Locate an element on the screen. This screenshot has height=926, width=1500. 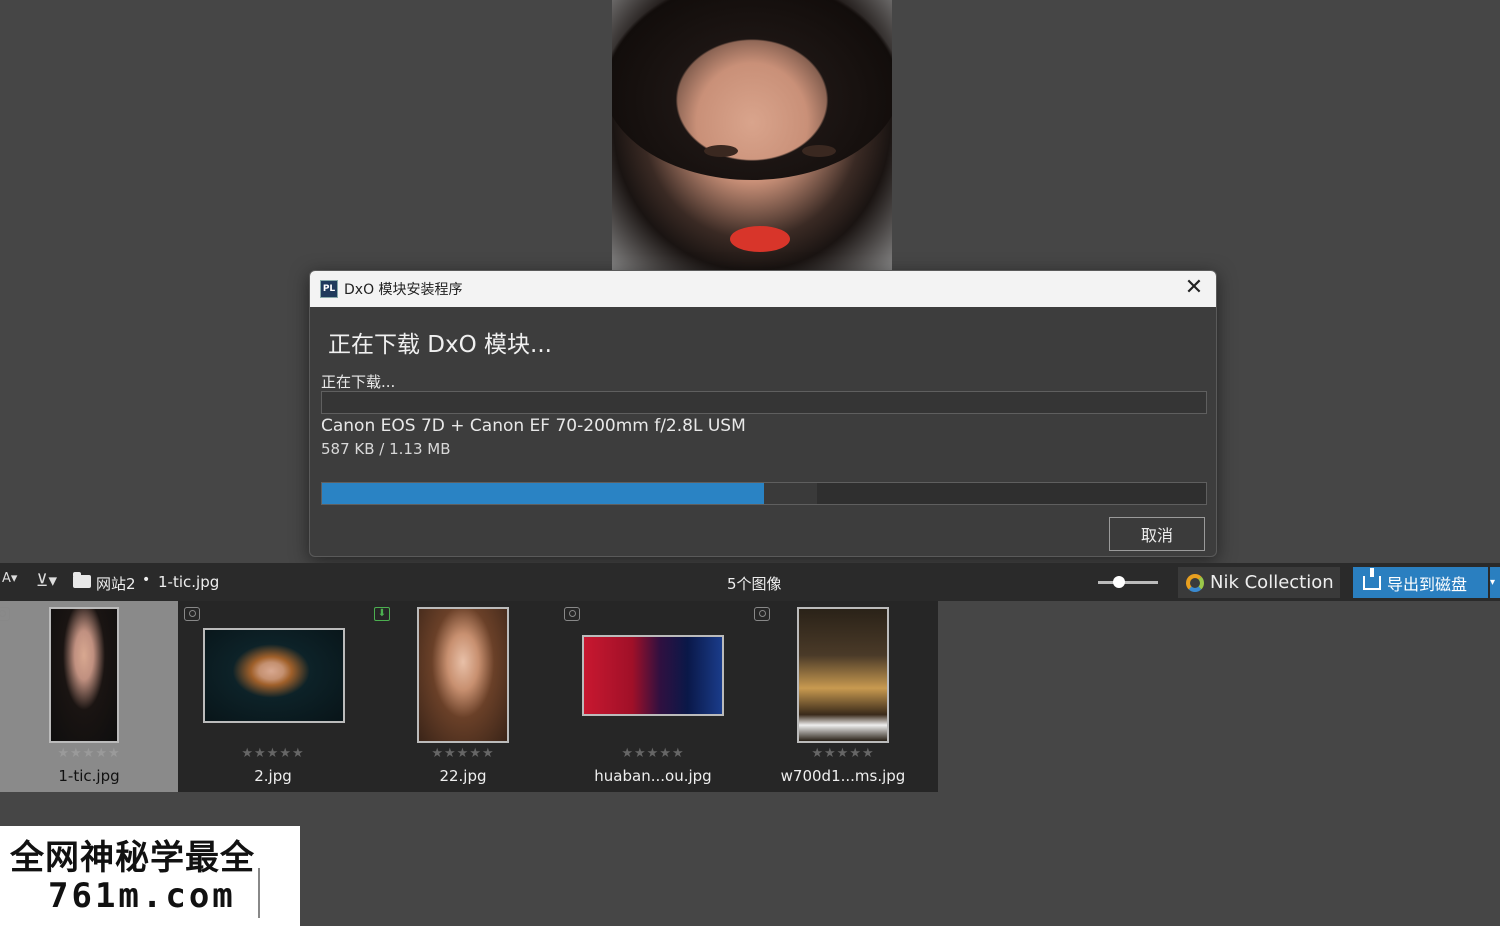
export-to-disk-button: 导出到磁盘 is located at coordinates (1420, 582).